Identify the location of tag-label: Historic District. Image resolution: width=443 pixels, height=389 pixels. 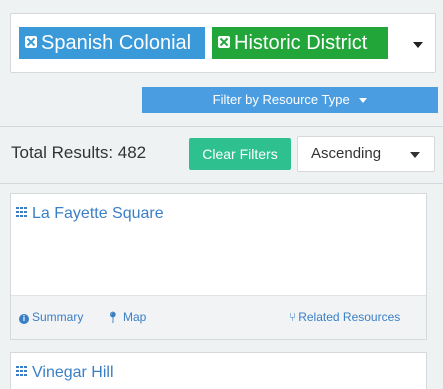
(301, 43).